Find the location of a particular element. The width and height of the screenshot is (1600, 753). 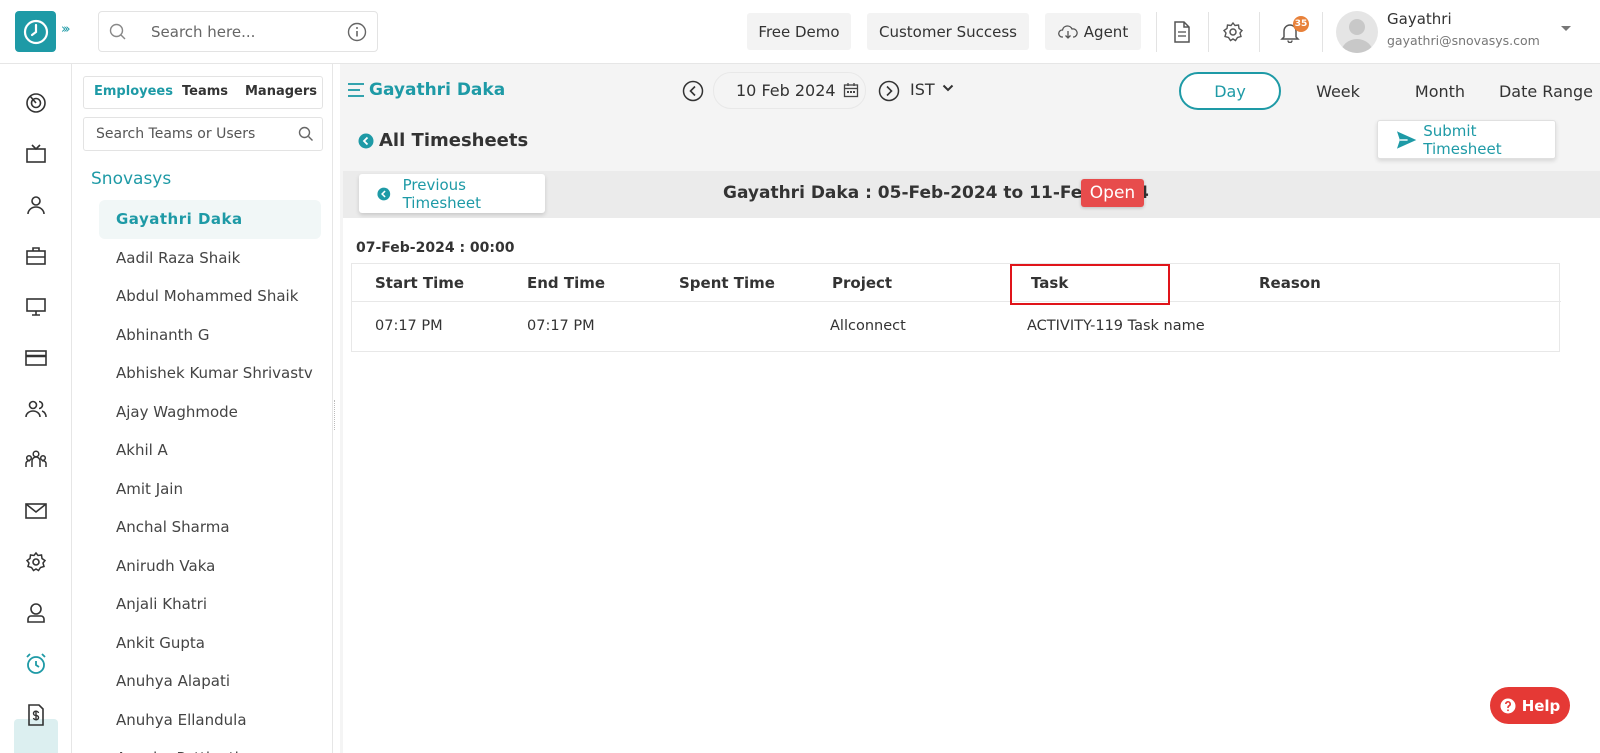

credit-card-icon is located at coordinates (36, 358).